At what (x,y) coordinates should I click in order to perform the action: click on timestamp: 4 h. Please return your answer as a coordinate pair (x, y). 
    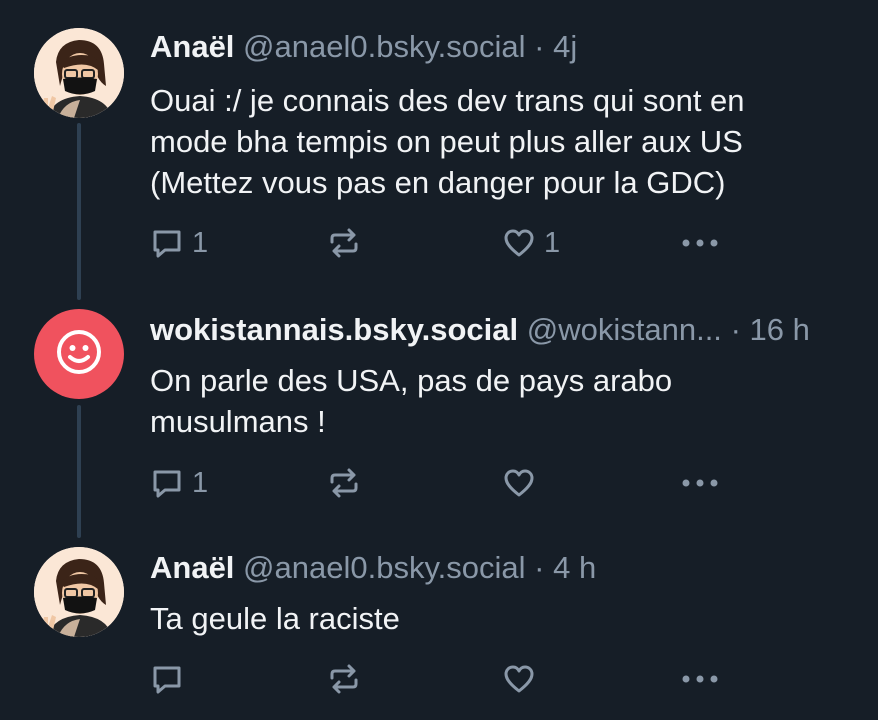
    Looking at the image, I should click on (574, 567).